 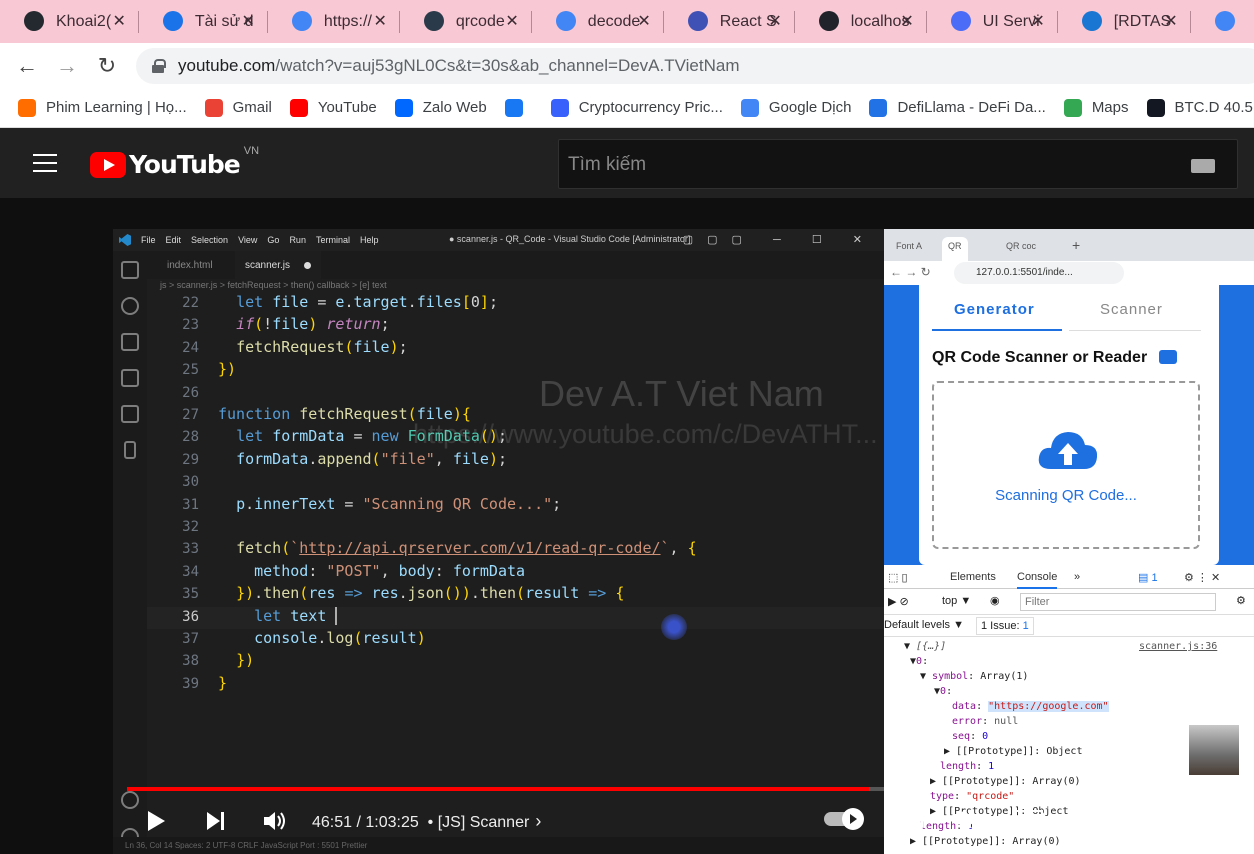 What do you see at coordinates (1096, 107) in the screenshot?
I see `bookmark-item: Maps` at bounding box center [1096, 107].